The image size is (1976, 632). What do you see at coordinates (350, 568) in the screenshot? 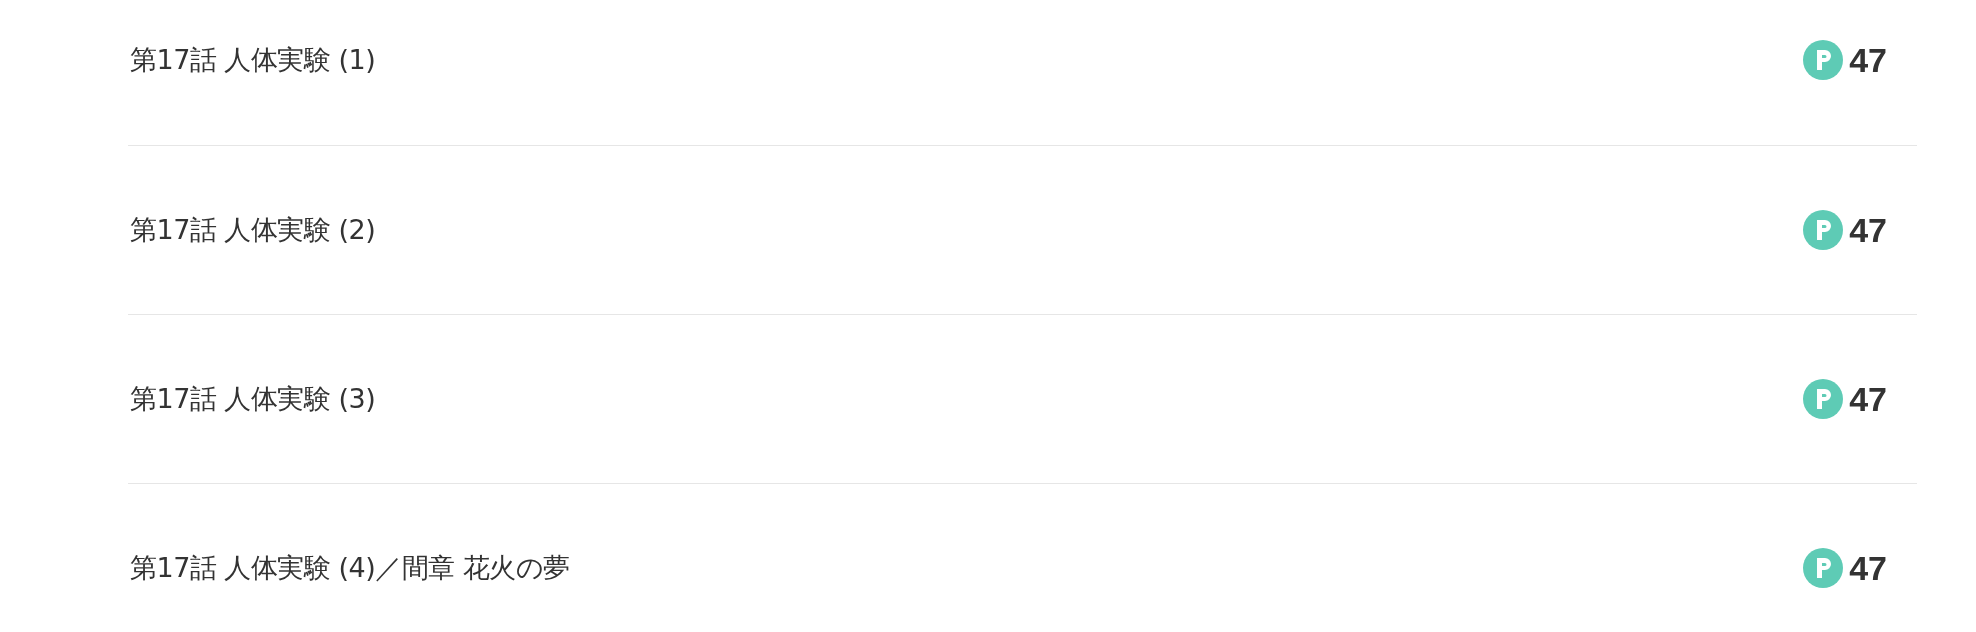
I see `episode-title: 第17話 人体実験 (4)／間章 花火の夢` at bounding box center [350, 568].